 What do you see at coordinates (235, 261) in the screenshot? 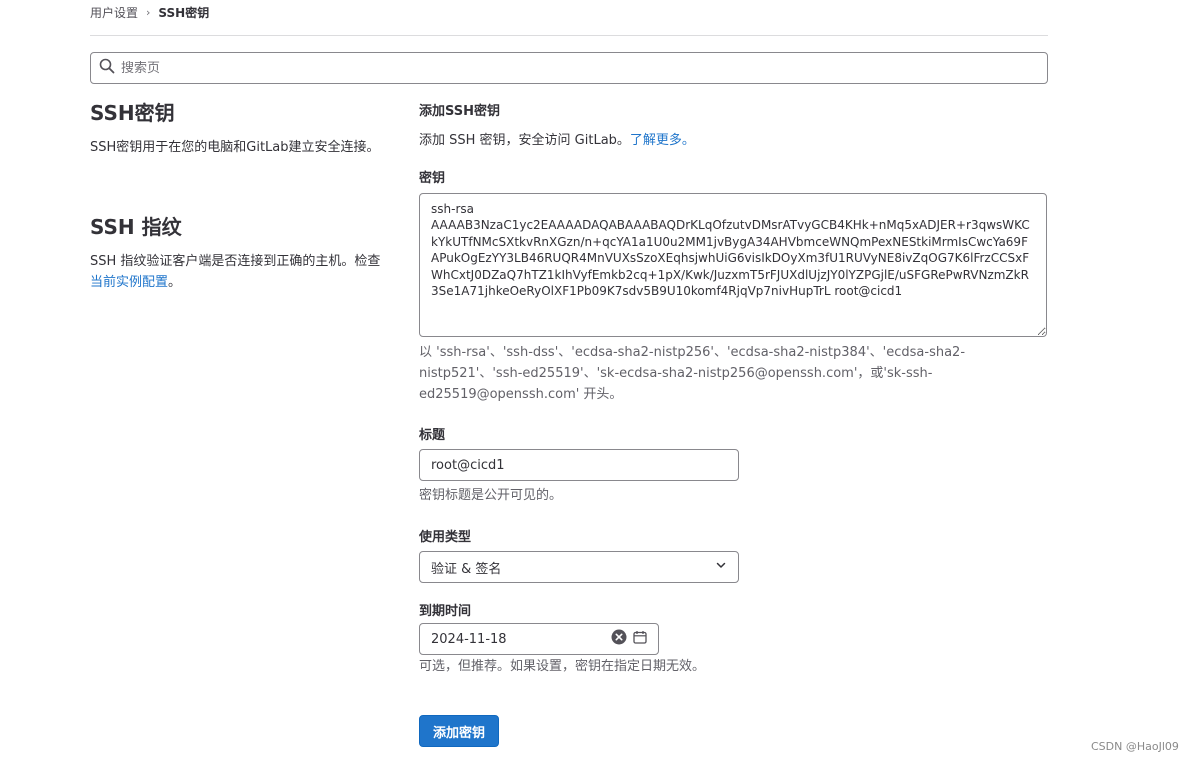
I see `fingerprints-description-text: SSH 指纹验证客户端是否连接到正确的主机。检查` at bounding box center [235, 261].